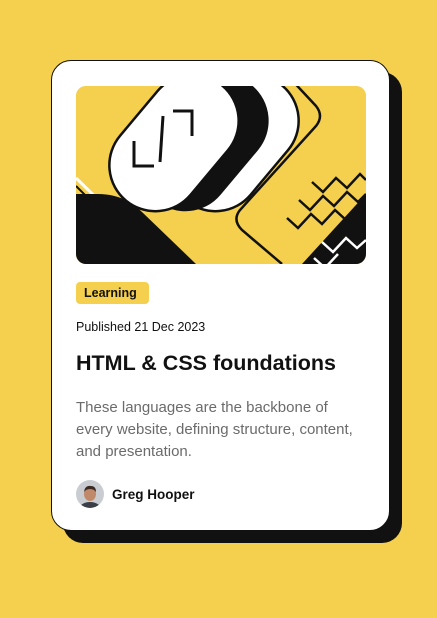 The height and width of the screenshot is (618, 437). I want to click on category-tag: Learning, so click(112, 293).